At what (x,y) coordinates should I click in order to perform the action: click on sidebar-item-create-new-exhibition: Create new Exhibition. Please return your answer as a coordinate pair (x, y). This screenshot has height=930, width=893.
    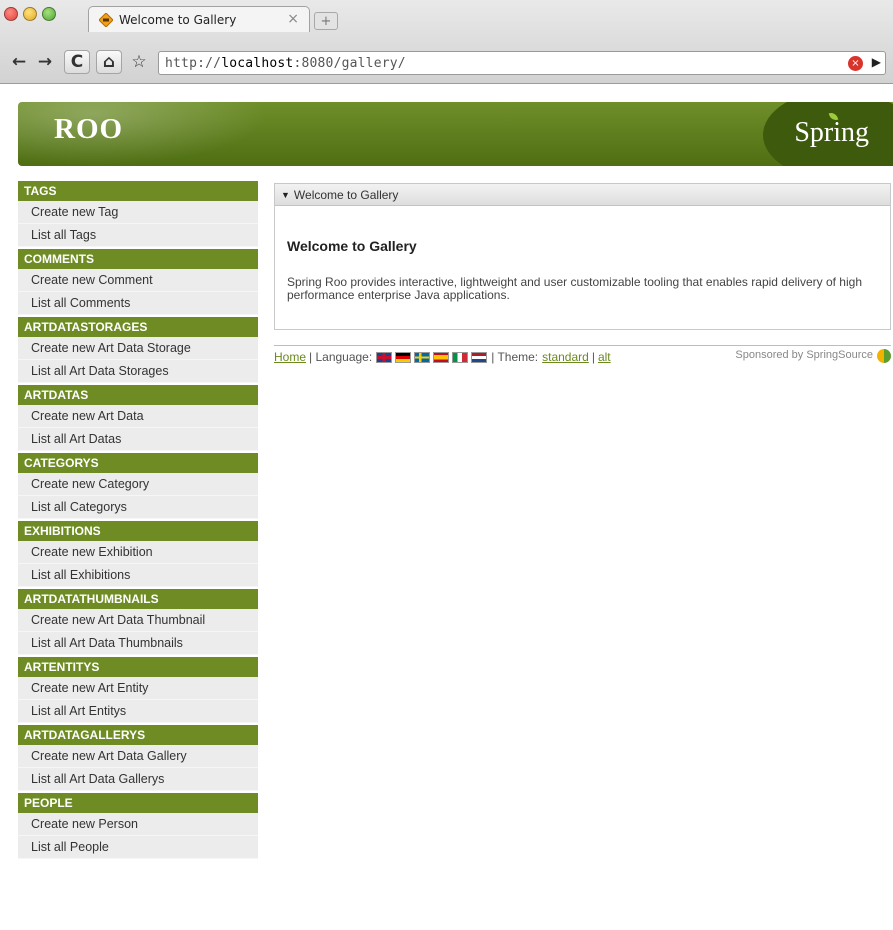
    Looking at the image, I should click on (138, 552).